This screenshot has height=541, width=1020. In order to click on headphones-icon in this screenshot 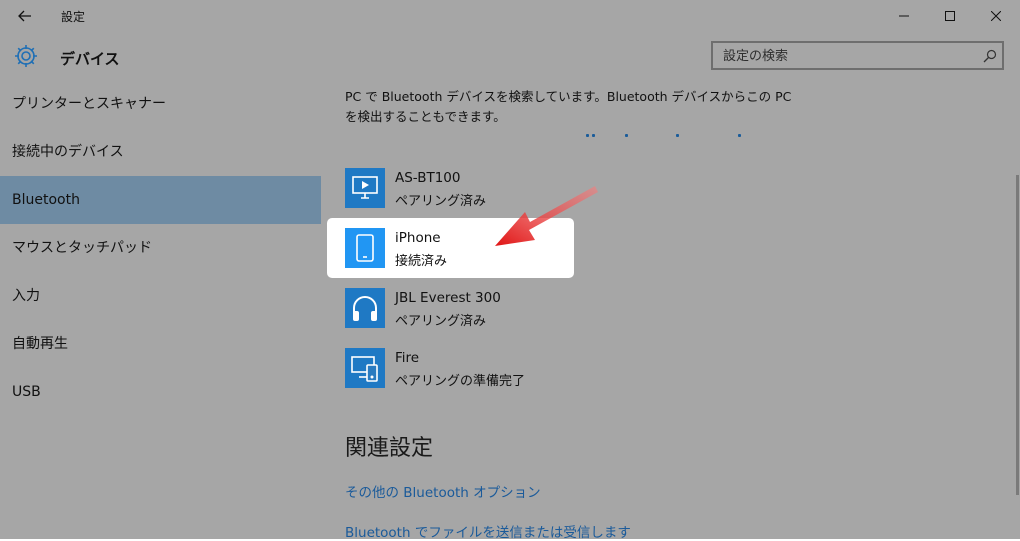, I will do `click(365, 308)`.